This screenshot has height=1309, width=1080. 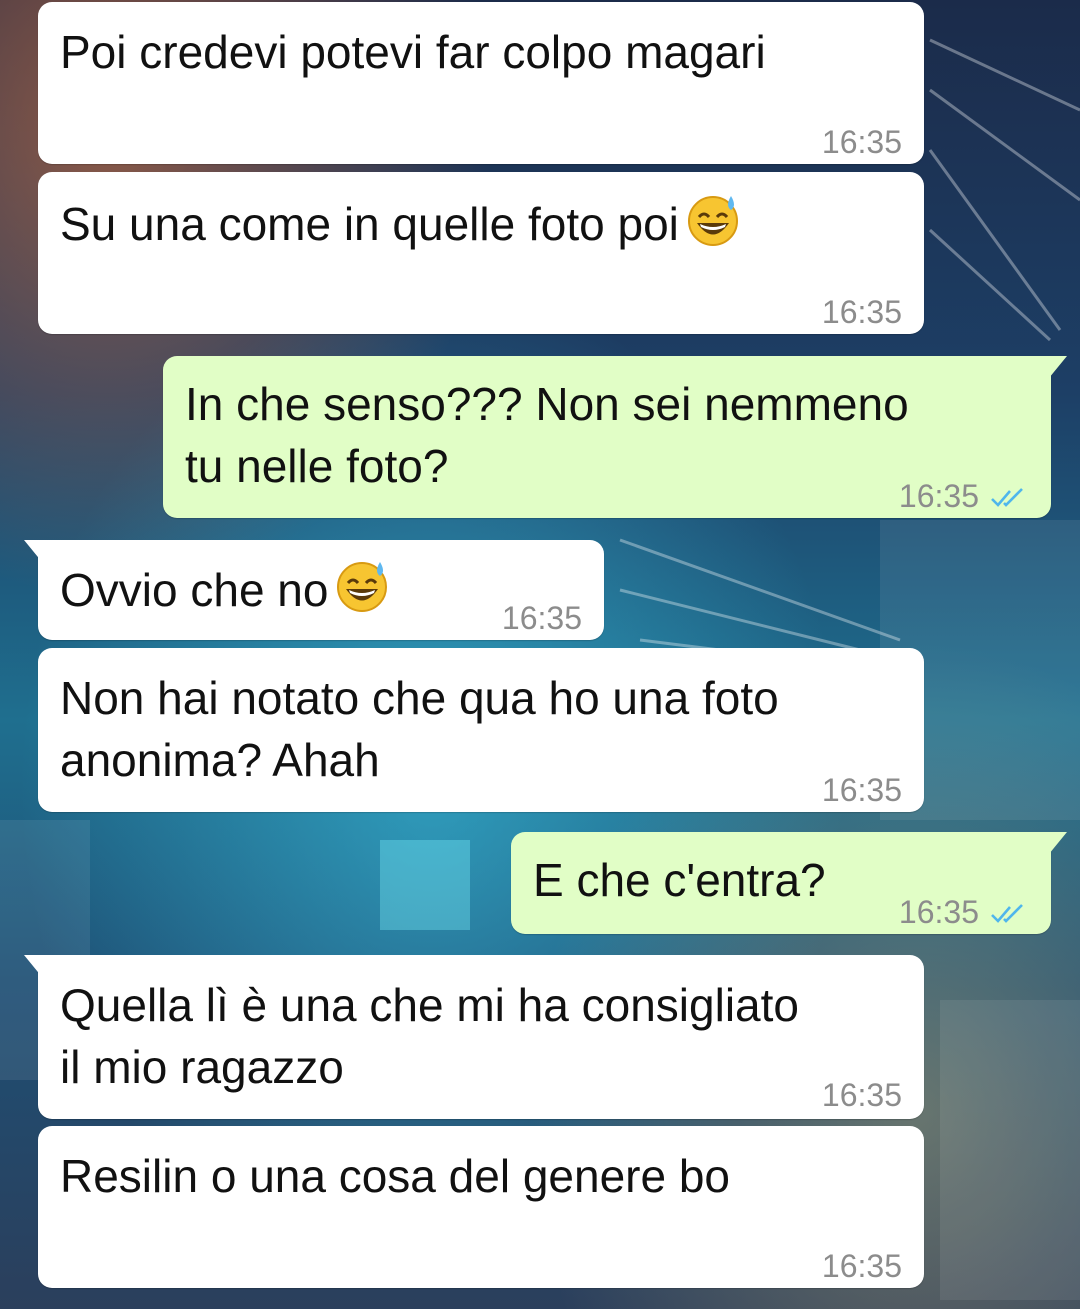 What do you see at coordinates (679, 880) in the screenshot?
I see `message-text: E che c'entra?` at bounding box center [679, 880].